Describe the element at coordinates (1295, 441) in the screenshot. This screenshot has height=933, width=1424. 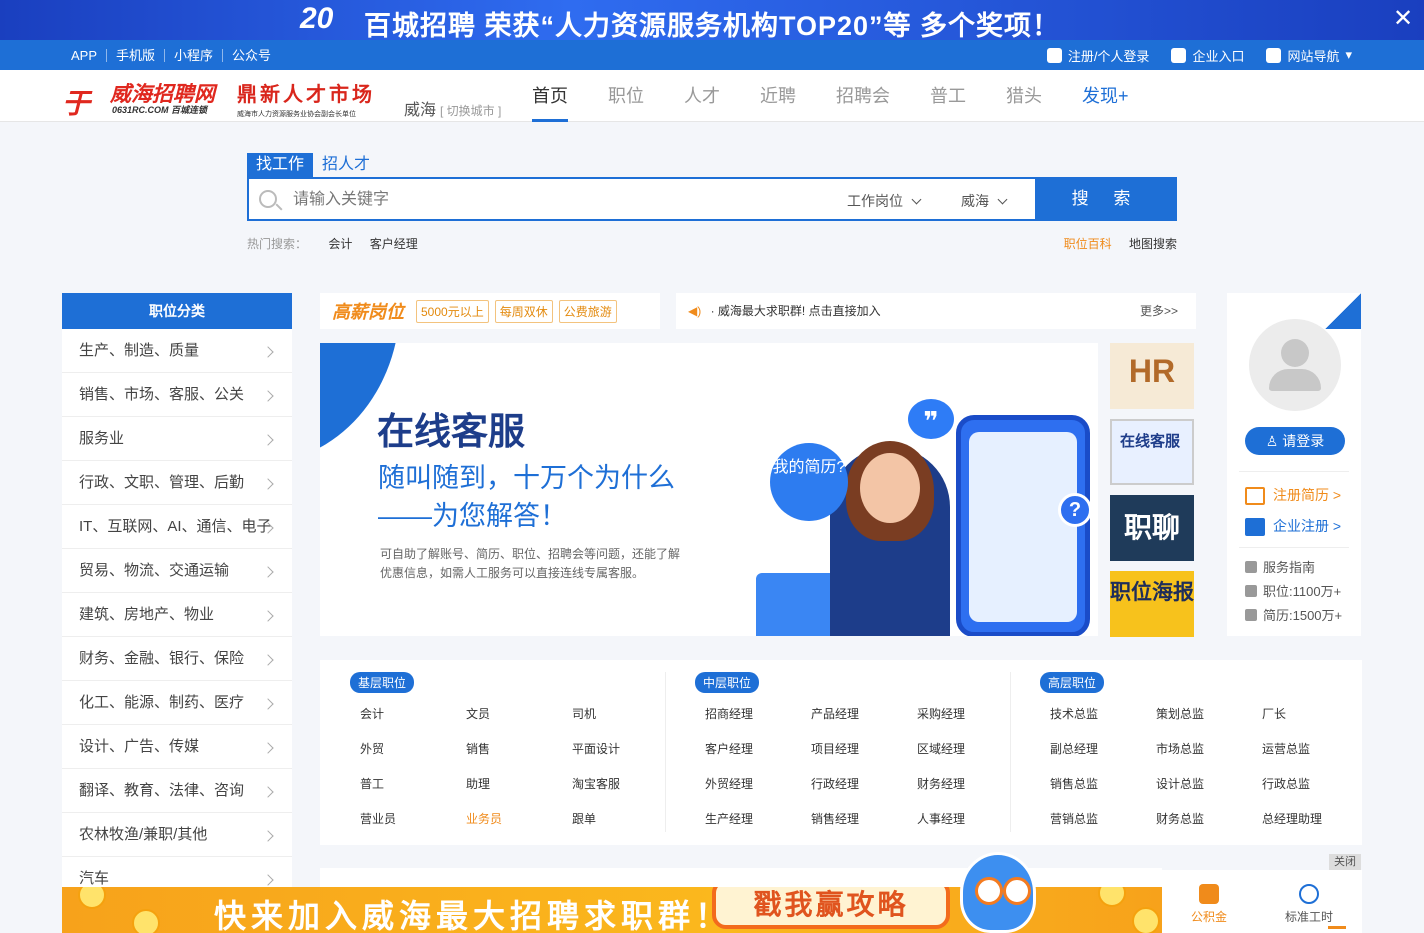
I see `login-button: ♙ 请登录` at that location.